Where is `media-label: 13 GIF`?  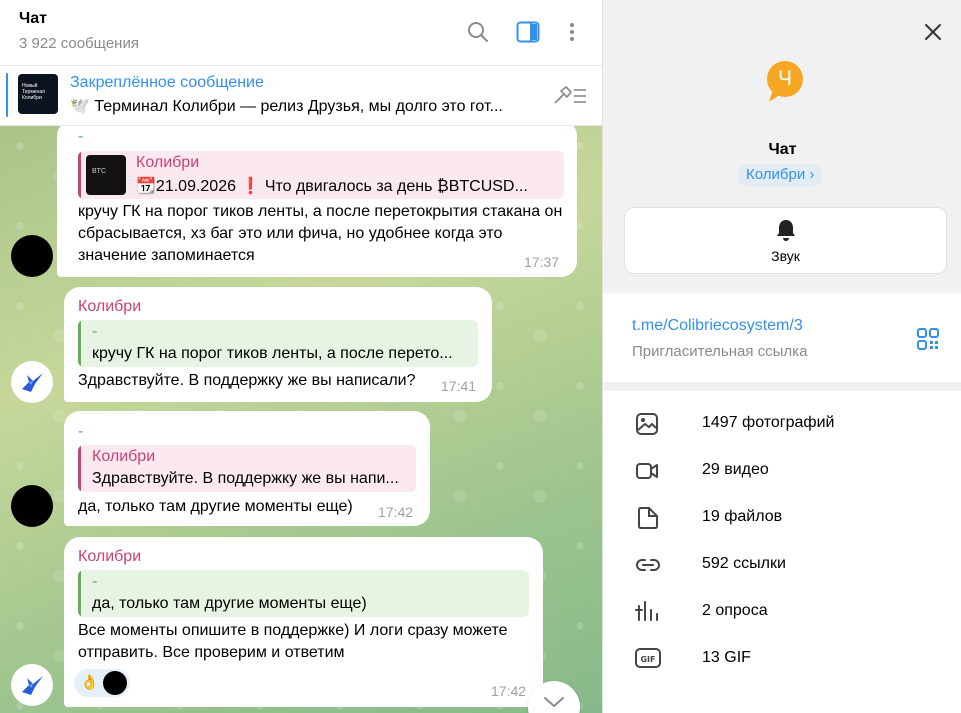 media-label: 13 GIF is located at coordinates (726, 657).